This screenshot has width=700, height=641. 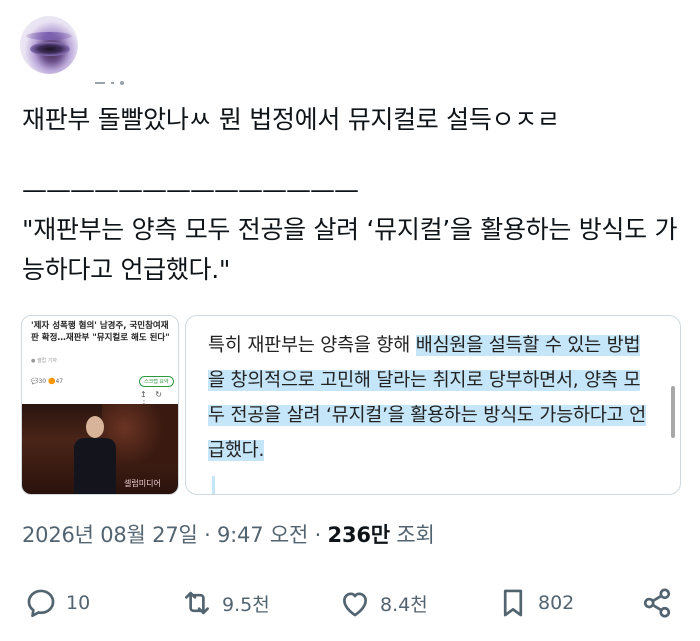 What do you see at coordinates (41, 603) in the screenshot?
I see `reply-icon` at bounding box center [41, 603].